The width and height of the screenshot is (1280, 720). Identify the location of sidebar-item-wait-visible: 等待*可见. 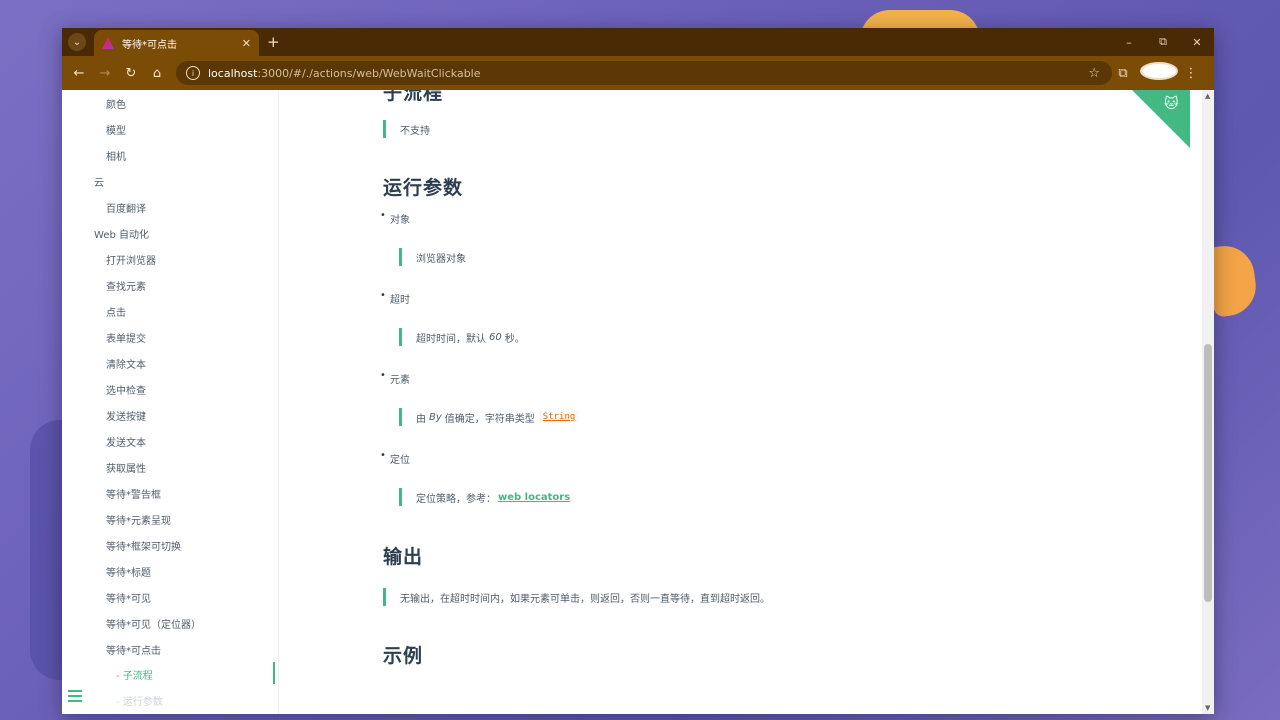
(128, 597).